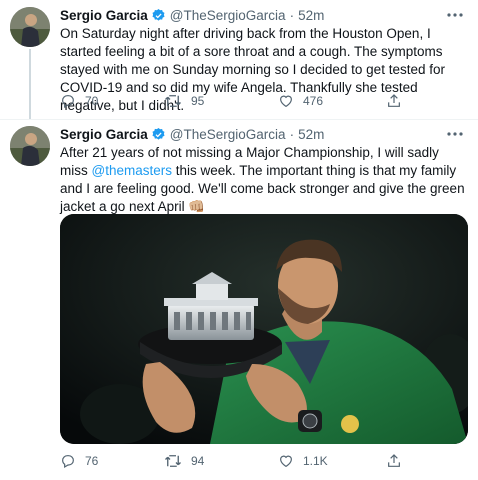 This screenshot has width=478, height=480. I want to click on reply-button: 70, so click(79, 101).